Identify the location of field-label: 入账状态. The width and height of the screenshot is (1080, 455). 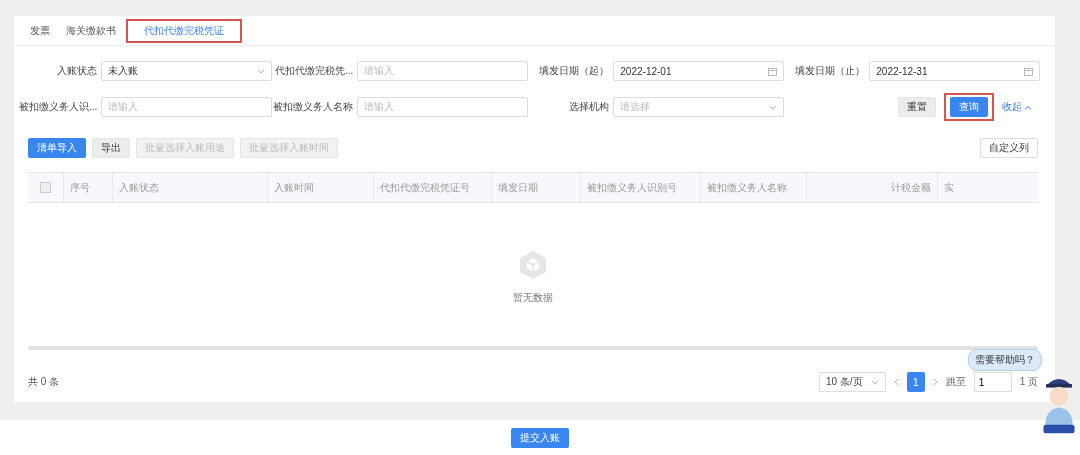
(77, 71).